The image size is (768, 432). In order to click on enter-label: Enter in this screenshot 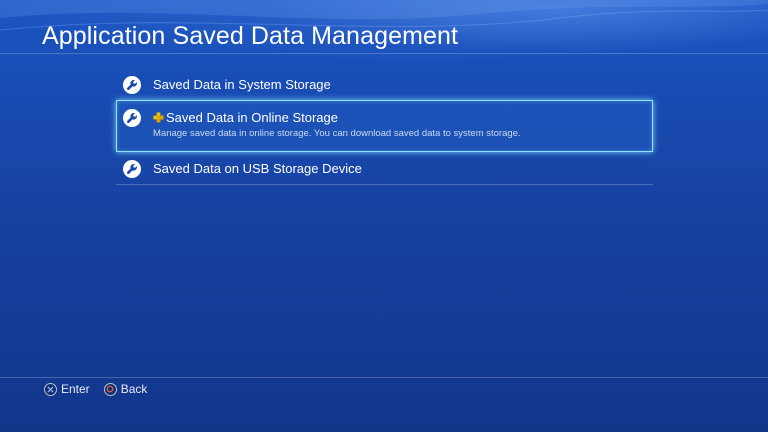, I will do `click(75, 389)`.